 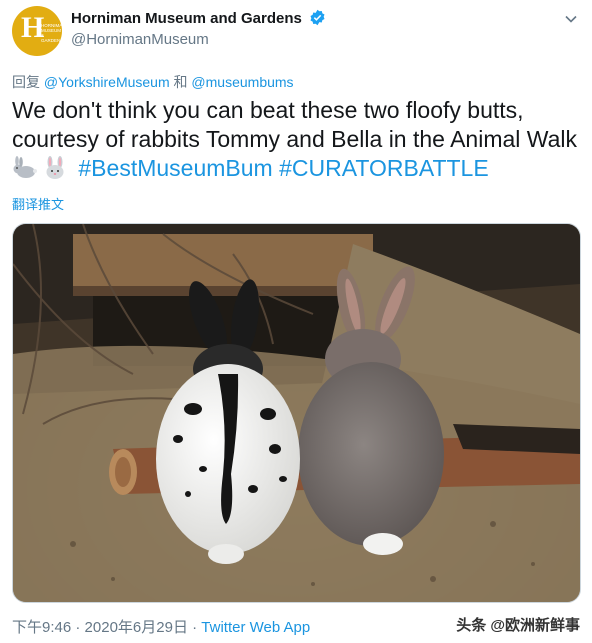 I want to click on source-app-link: Twitter Web App, so click(x=255, y=627).